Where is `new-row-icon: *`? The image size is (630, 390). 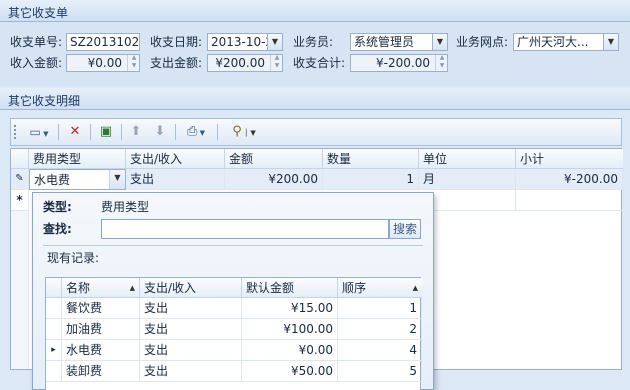 new-row-icon: * is located at coordinates (20, 200).